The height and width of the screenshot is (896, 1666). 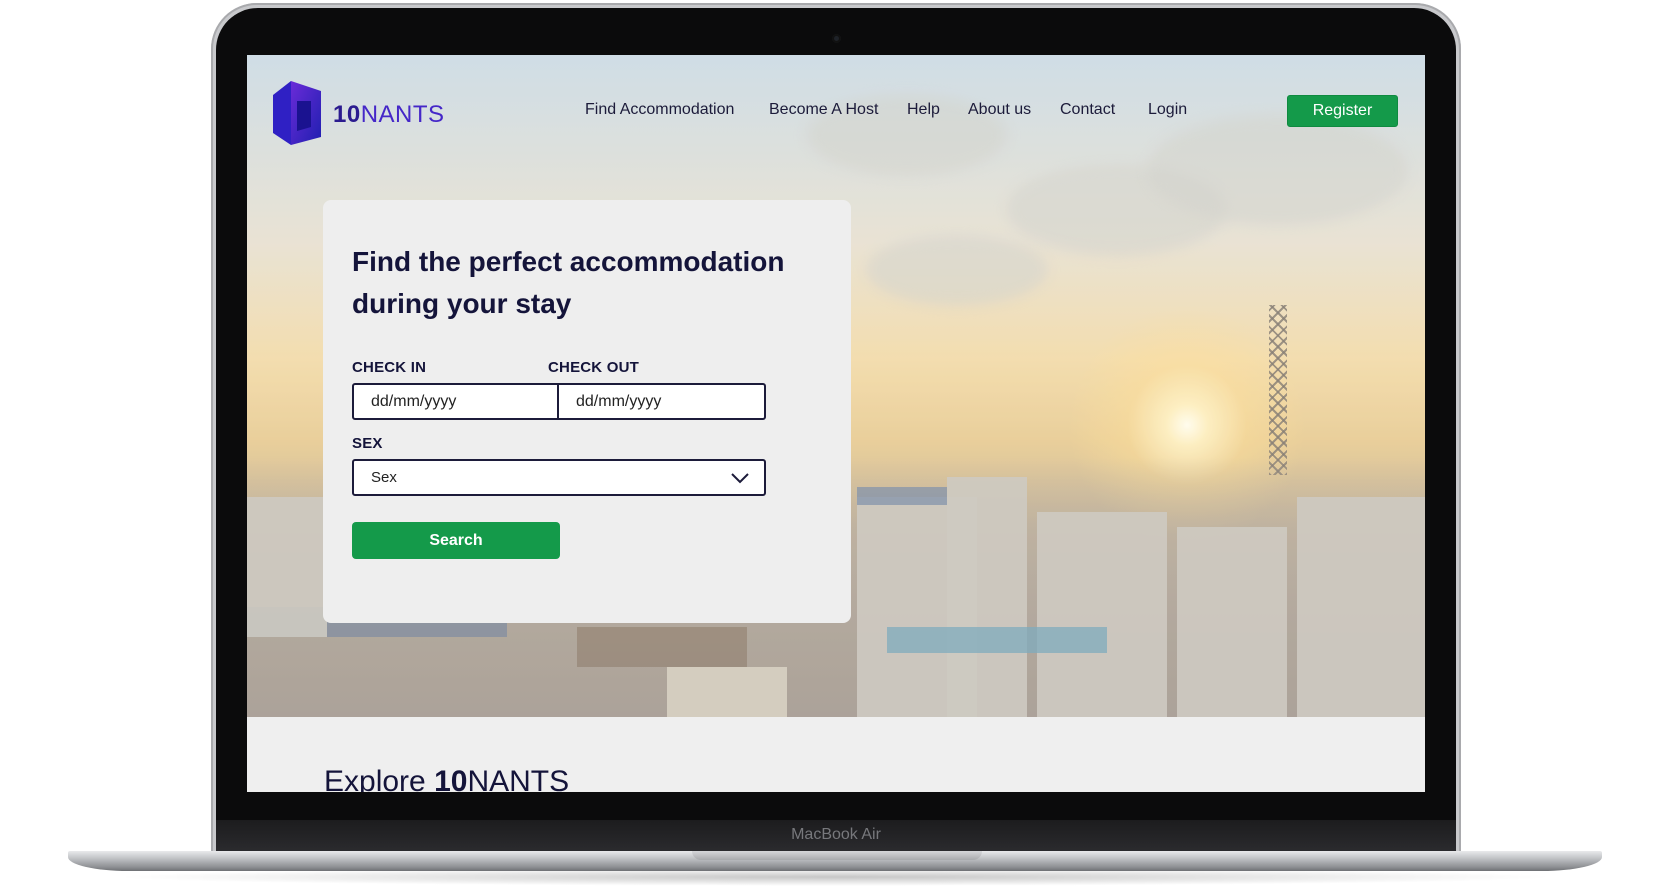 What do you see at coordinates (379, 778) in the screenshot?
I see `explore-prefix: Explore` at bounding box center [379, 778].